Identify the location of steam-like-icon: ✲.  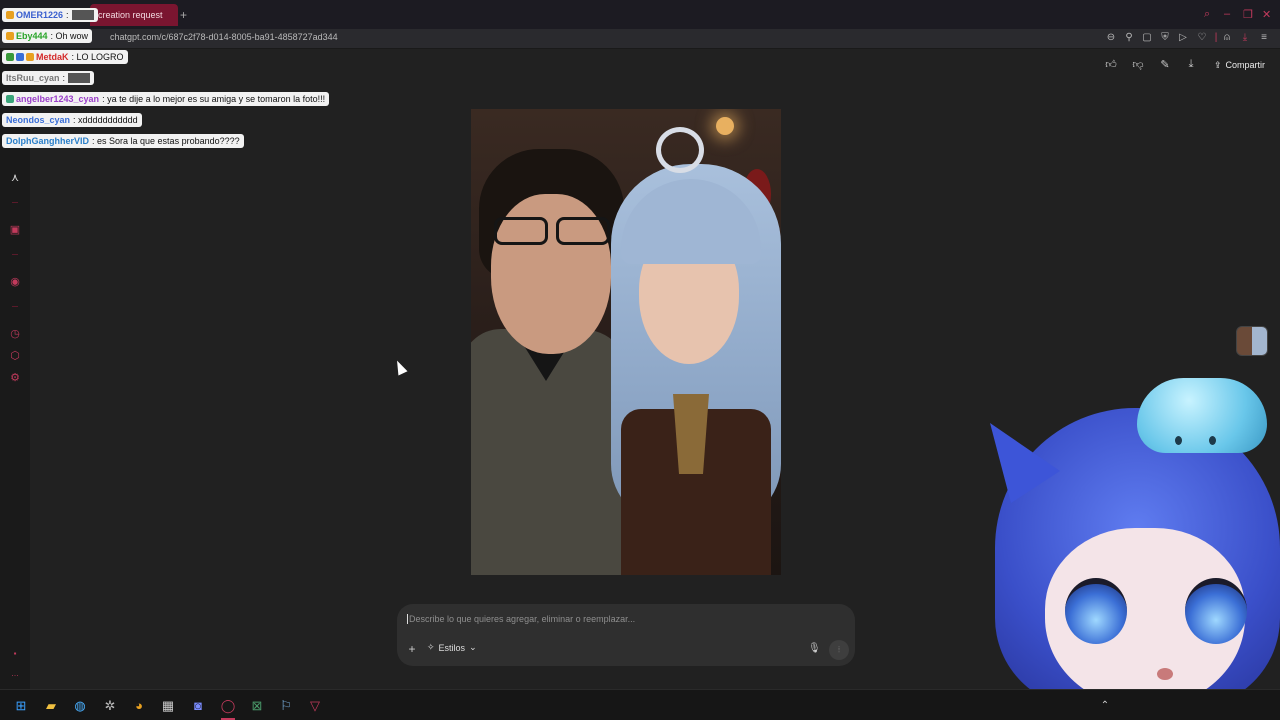
(110, 706).